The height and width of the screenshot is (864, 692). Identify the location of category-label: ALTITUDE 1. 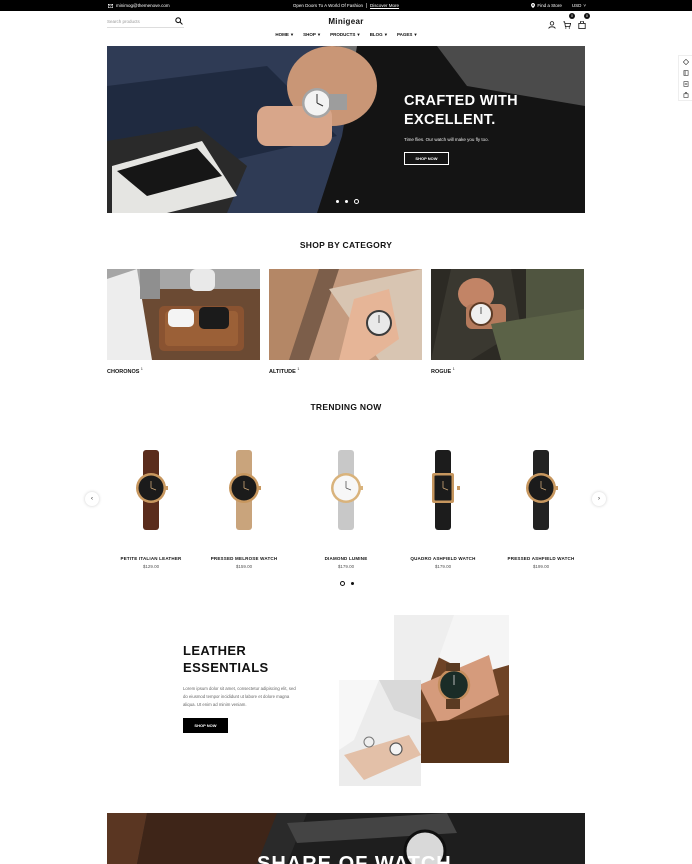
(284, 371).